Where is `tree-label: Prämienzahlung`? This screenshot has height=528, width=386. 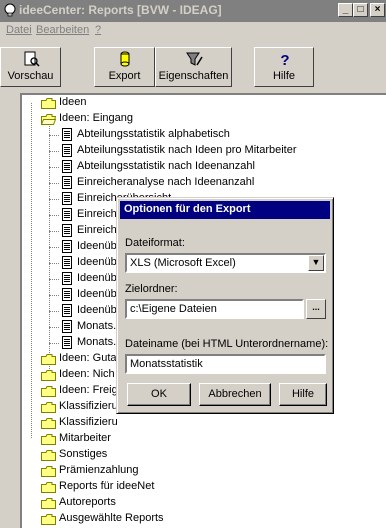
tree-label: Prämienzahlung is located at coordinates (99, 470).